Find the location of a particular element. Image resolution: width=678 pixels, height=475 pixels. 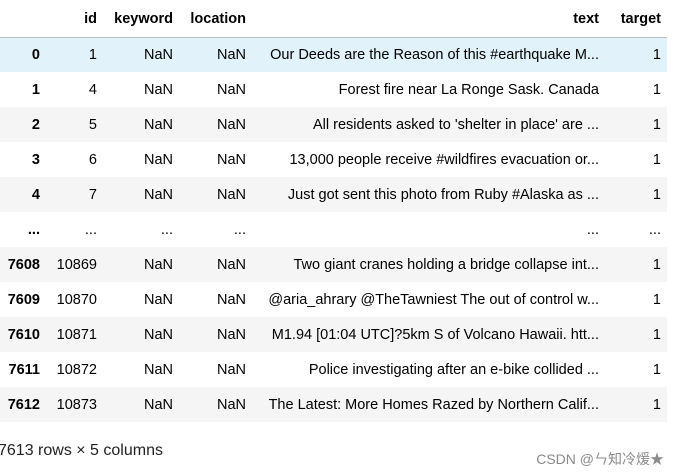

header-target: target is located at coordinates (636, 20).